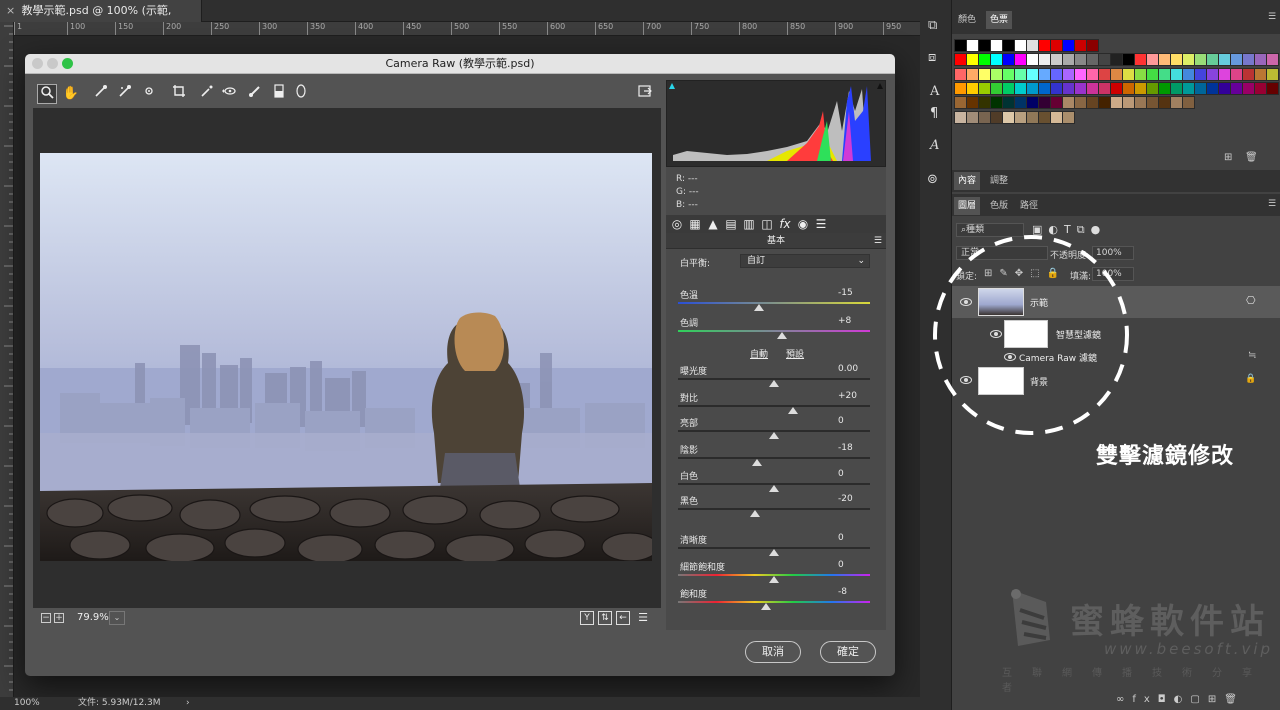  What do you see at coordinates (967, 20) in the screenshot?
I see `tab-color: 顏色` at bounding box center [967, 20].